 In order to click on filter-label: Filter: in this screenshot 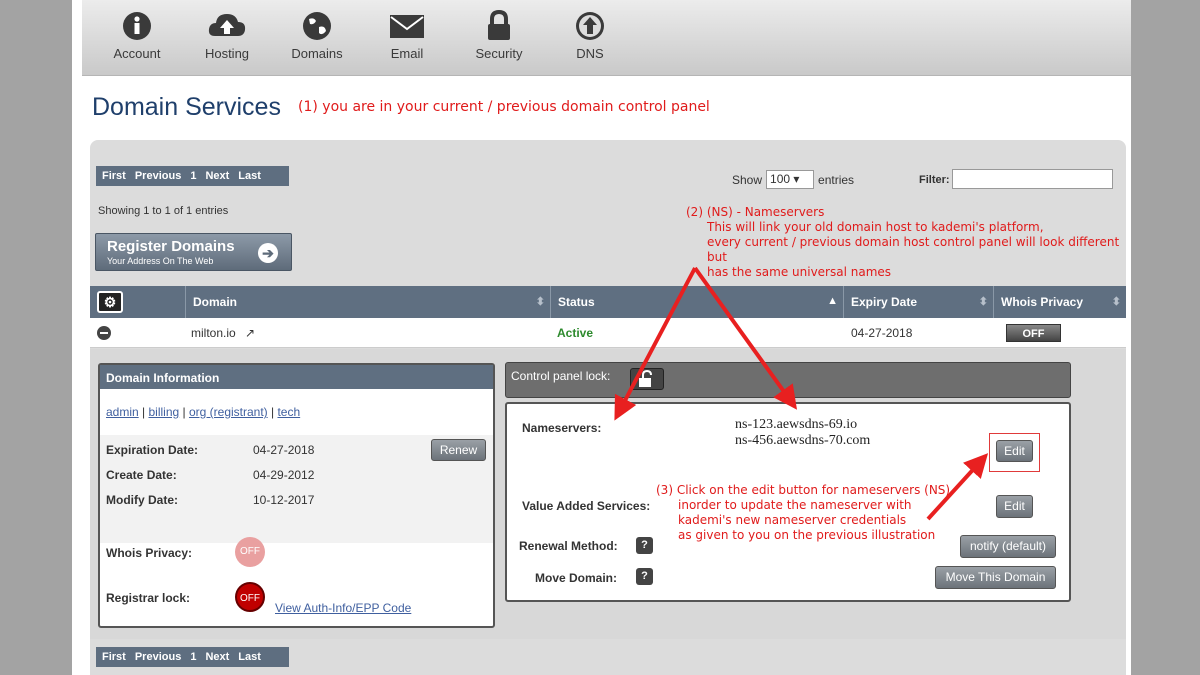, I will do `click(934, 180)`.